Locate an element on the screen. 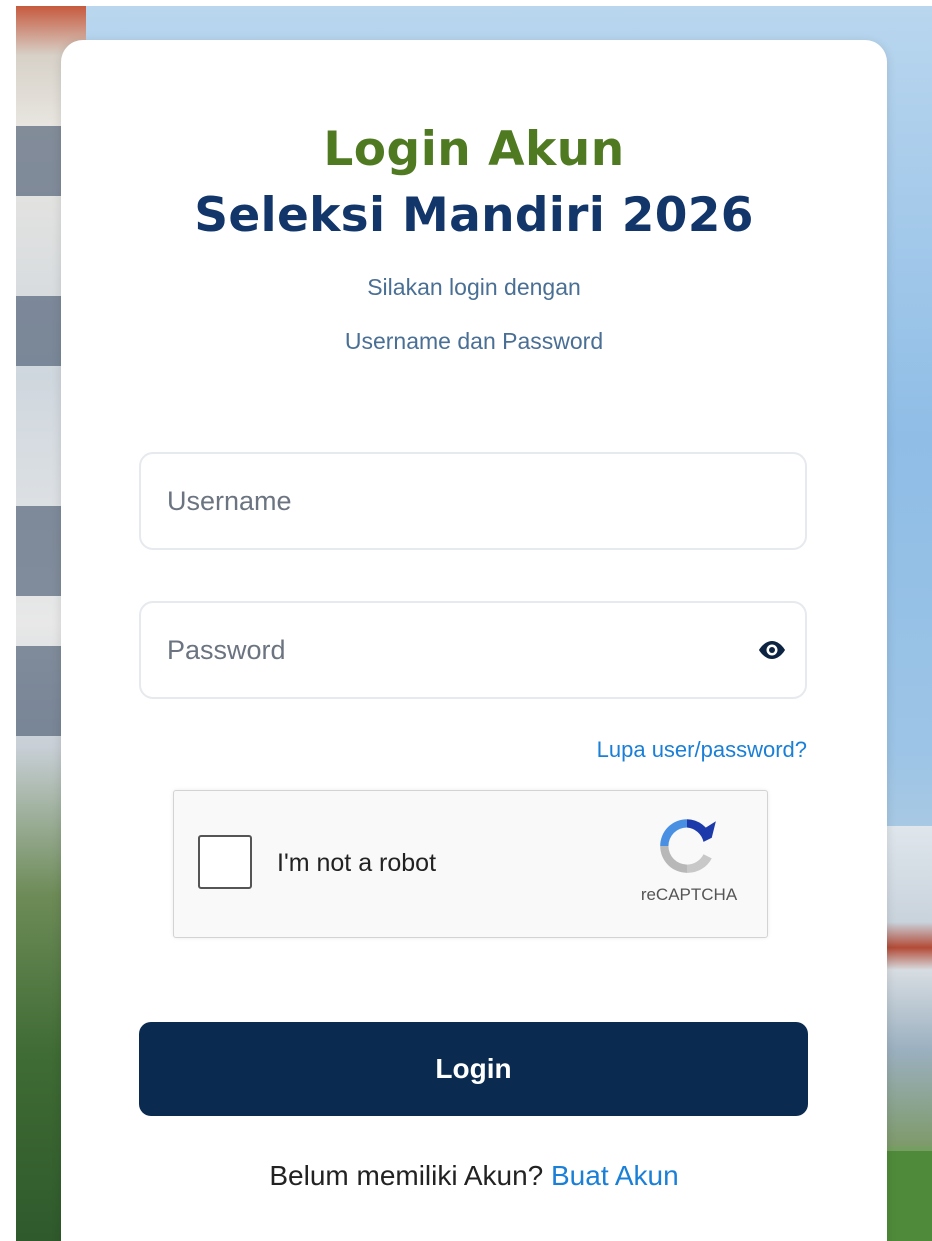 This screenshot has width=932, height=1241. password-field is located at coordinates (473, 650).